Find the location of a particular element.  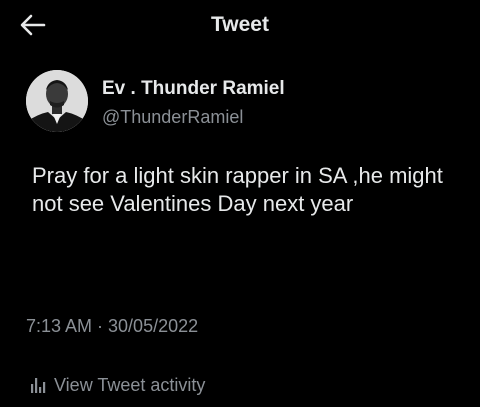

page-title: Tweet is located at coordinates (240, 24).